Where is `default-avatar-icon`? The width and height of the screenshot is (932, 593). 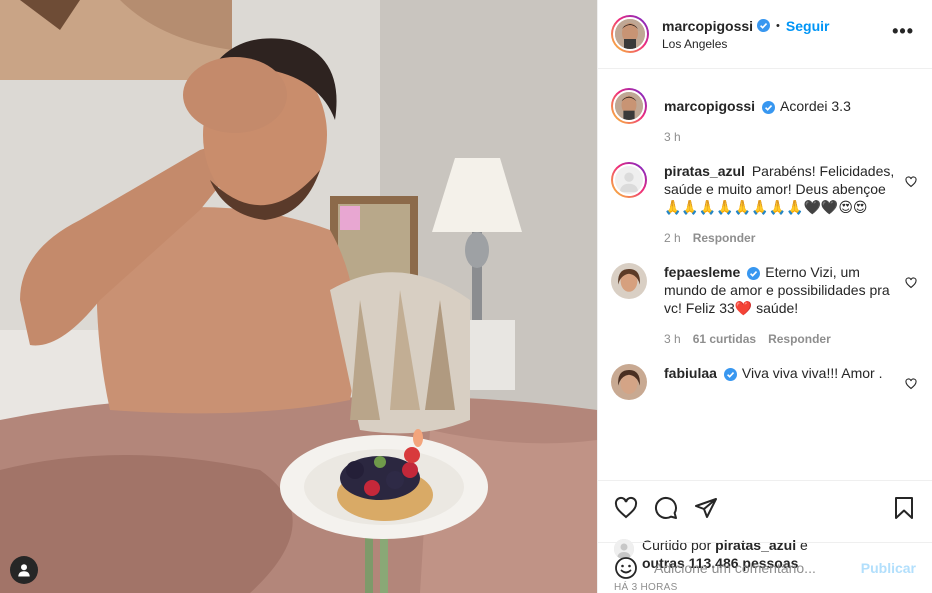 default-avatar-icon is located at coordinates (629, 180).